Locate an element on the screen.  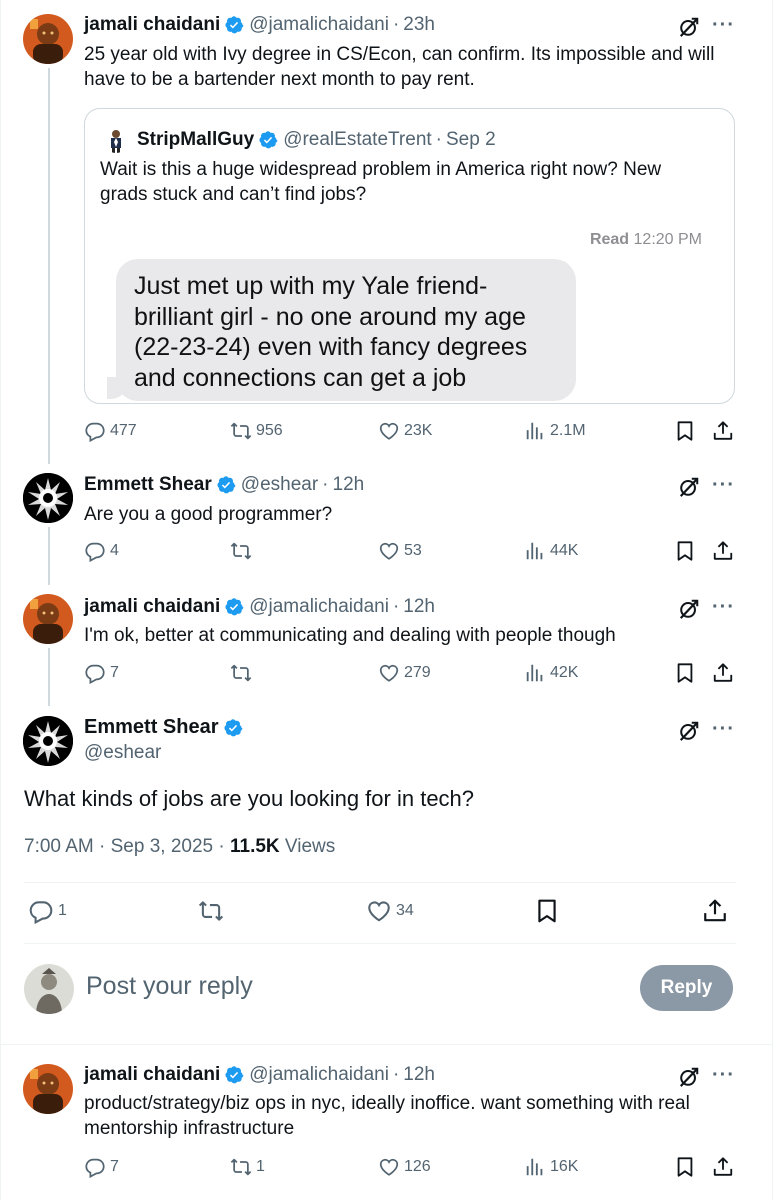
reply-button: 1 is located at coordinates (47, 911).